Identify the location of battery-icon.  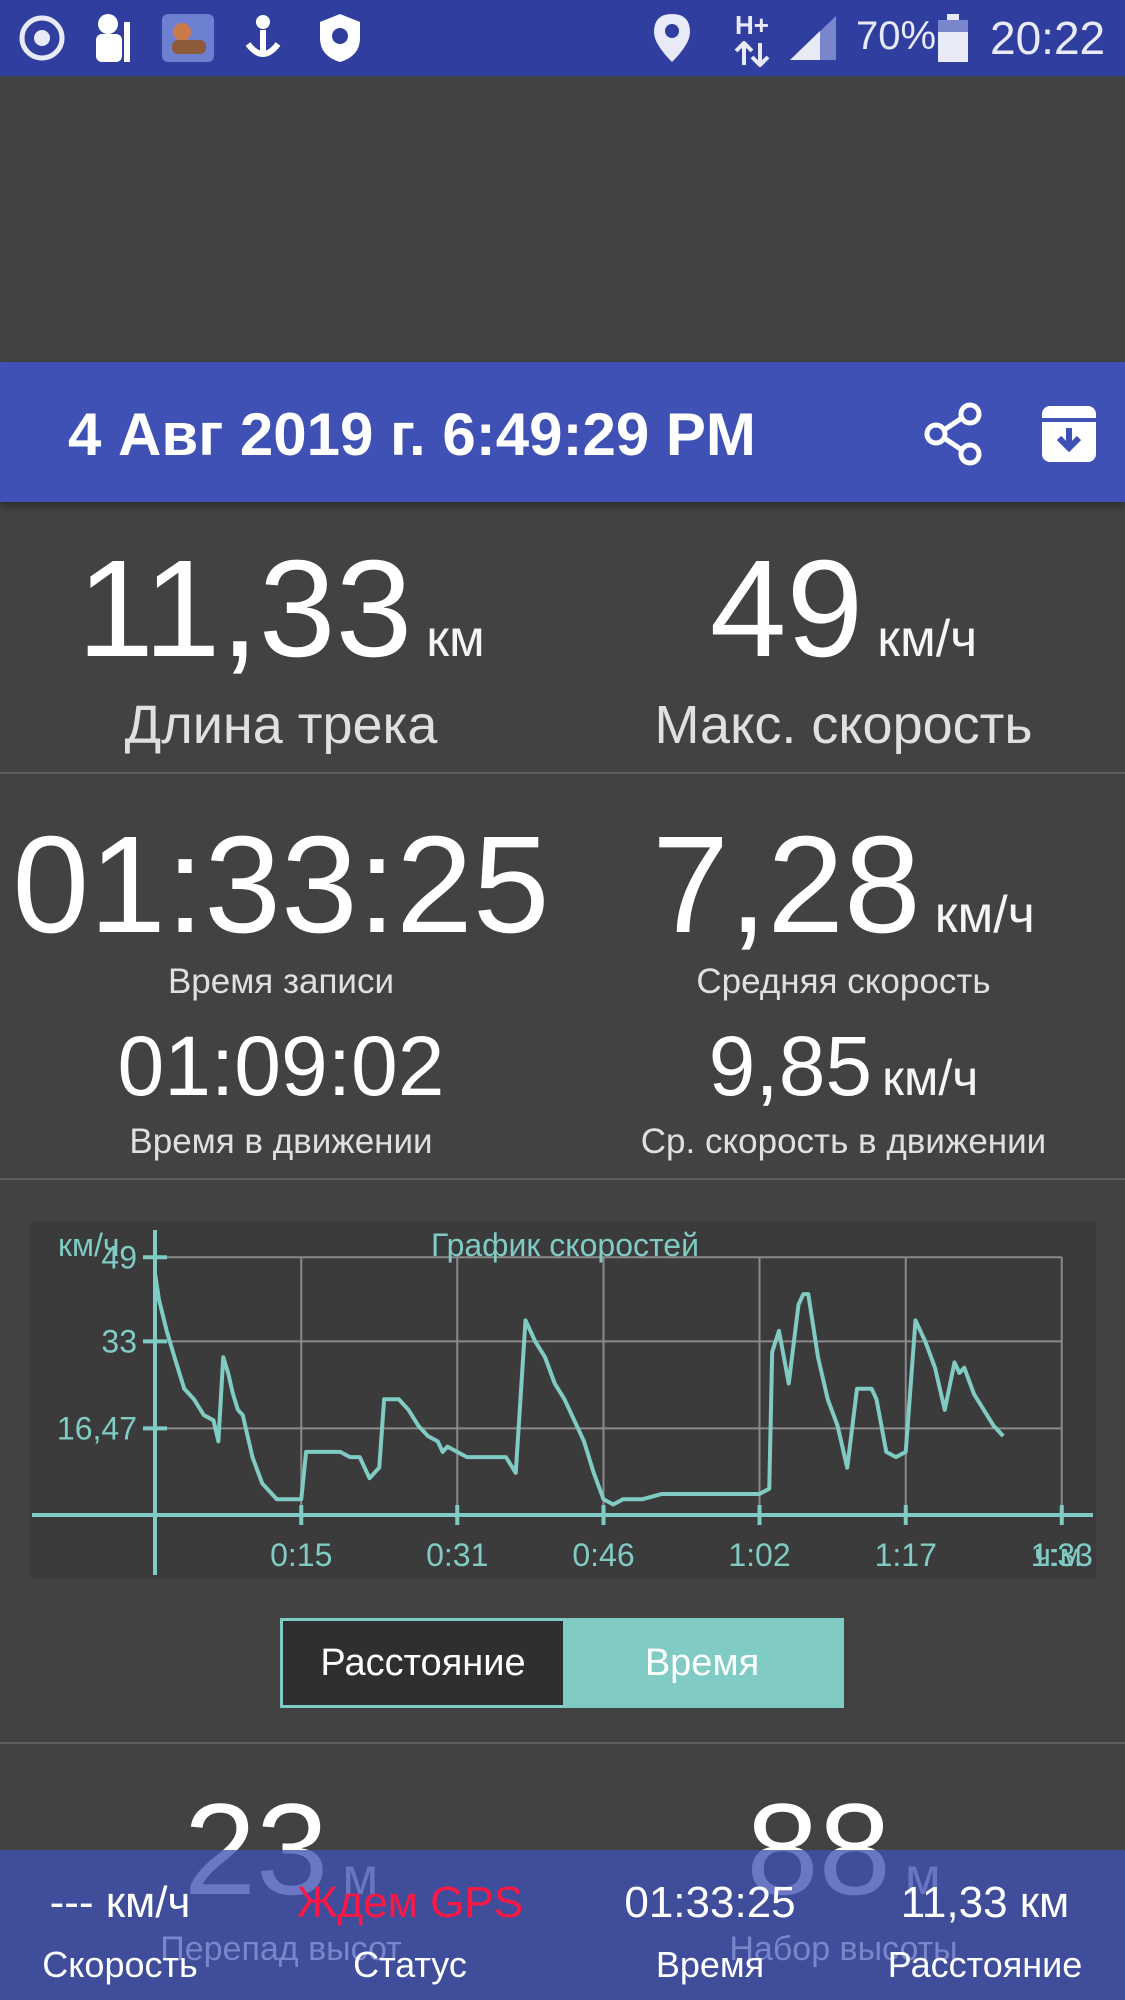
(953, 38).